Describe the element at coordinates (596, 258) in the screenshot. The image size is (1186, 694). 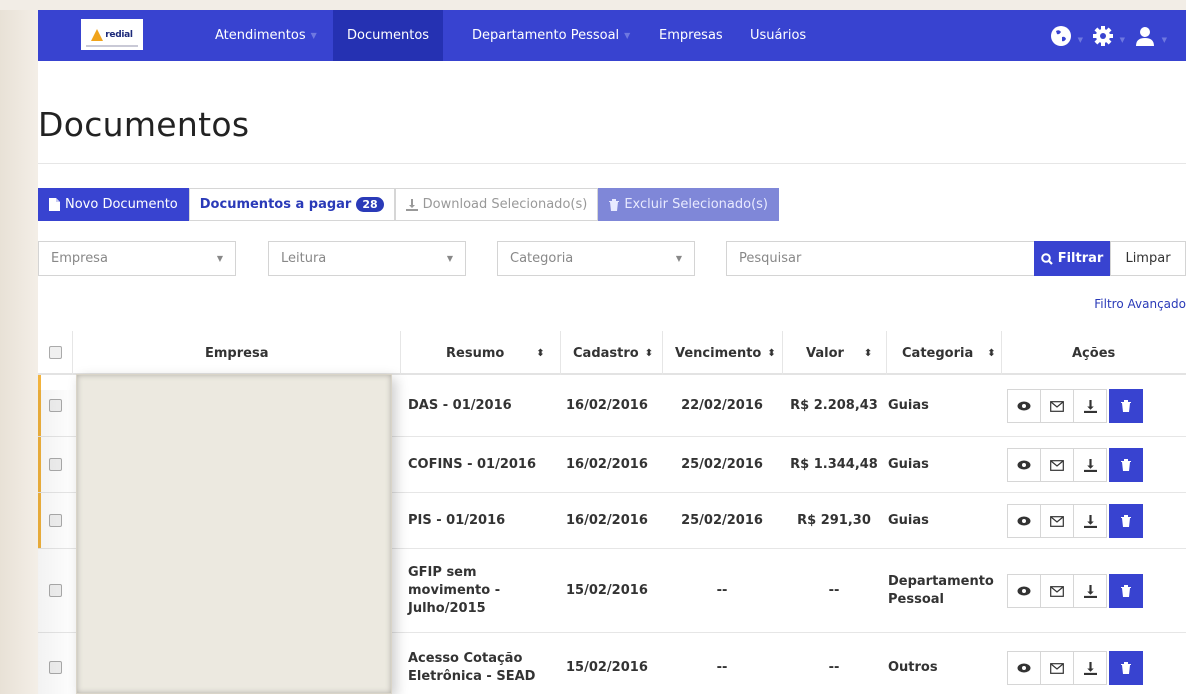
I see `categoria-select: Categoria ▼` at that location.